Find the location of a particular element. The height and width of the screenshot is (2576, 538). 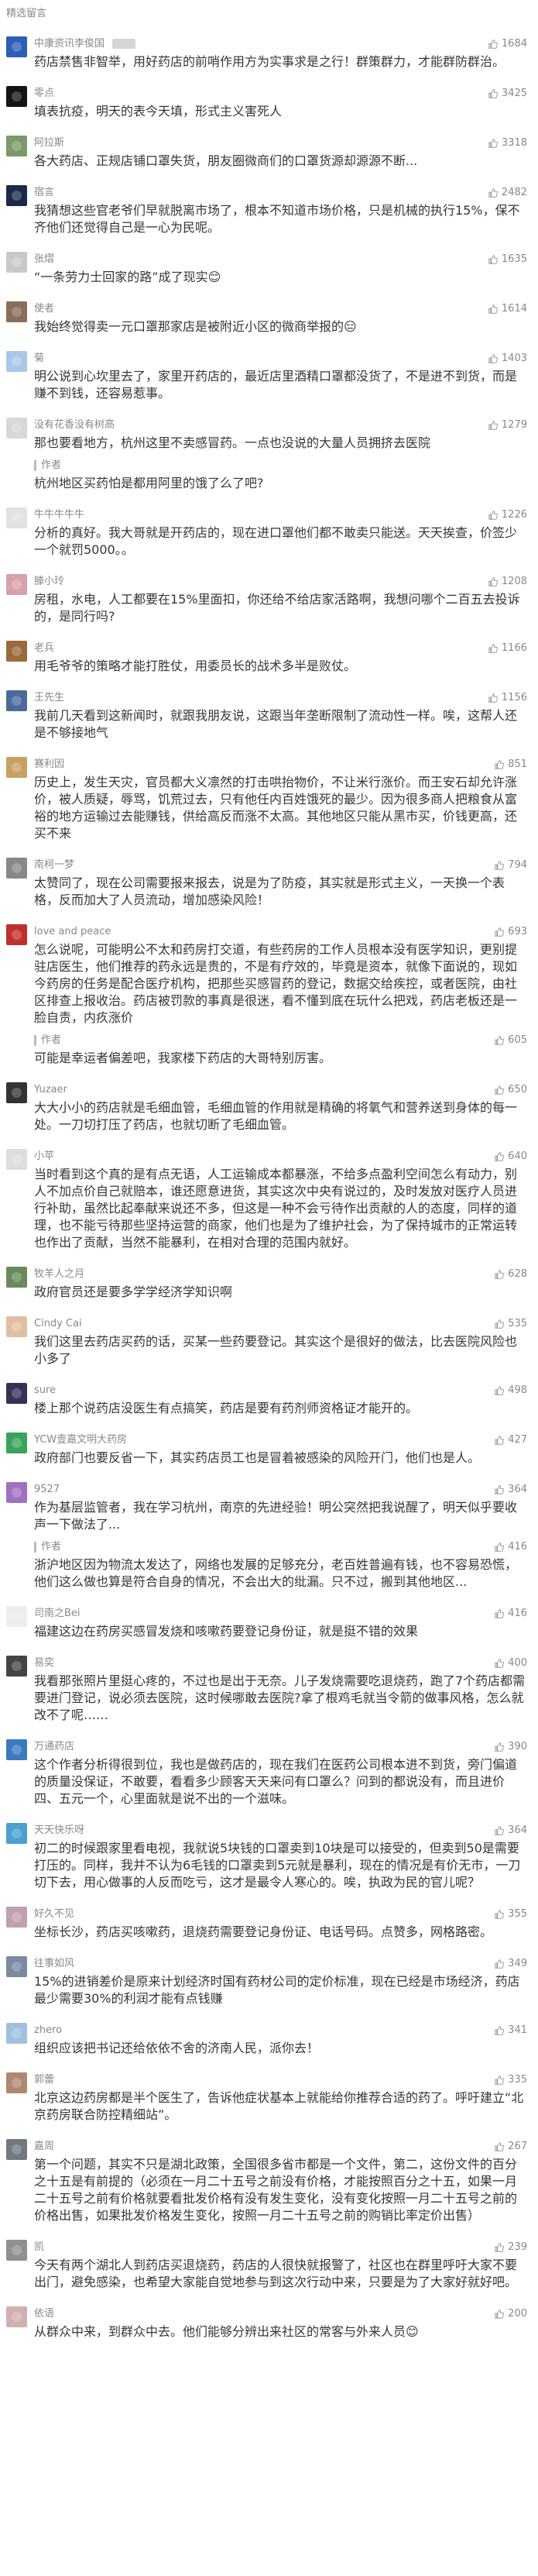

like-button: 3425 is located at coordinates (507, 93).